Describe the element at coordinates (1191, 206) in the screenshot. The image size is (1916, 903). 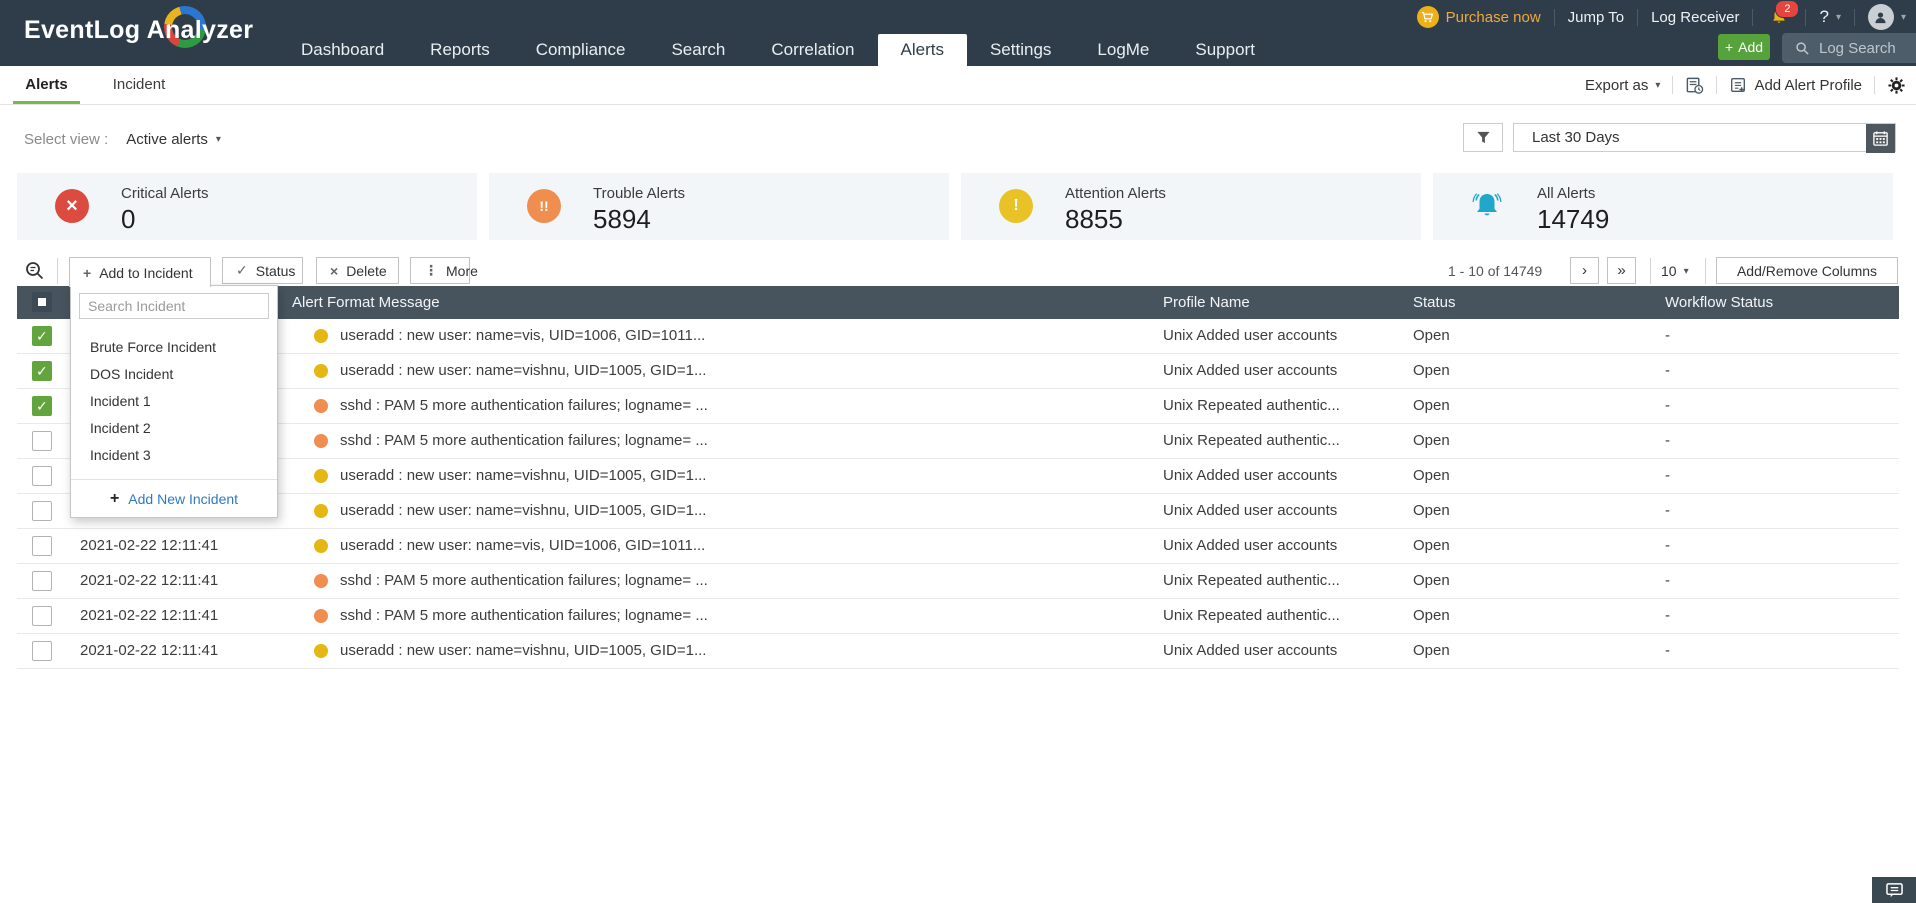
I see `card-attention-alerts: ! Attention Alerts 8855` at that location.